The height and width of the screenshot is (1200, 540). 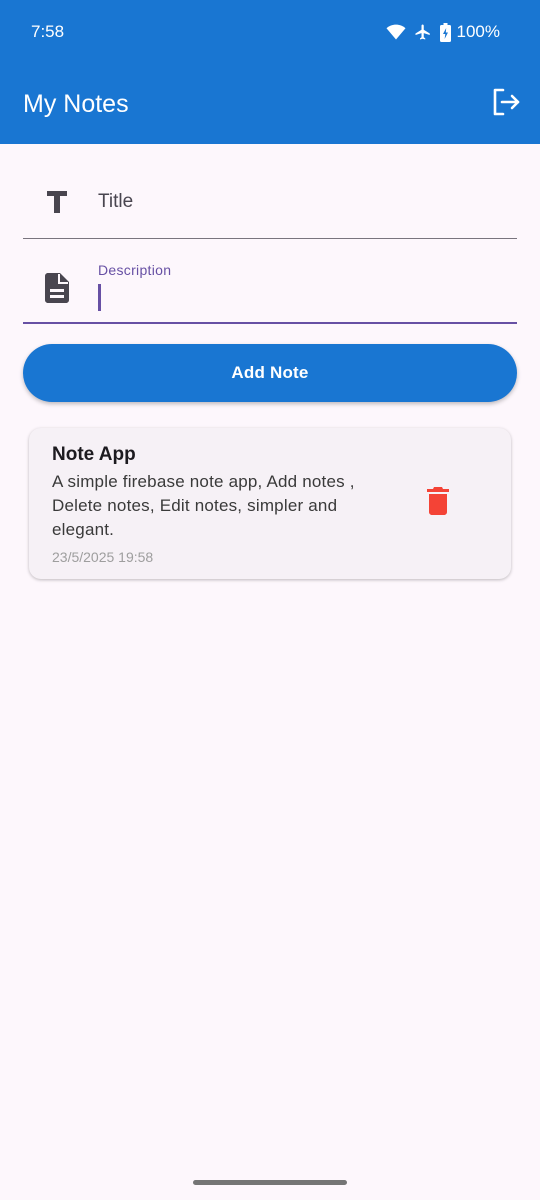 I want to click on title-input, so click(x=298, y=202).